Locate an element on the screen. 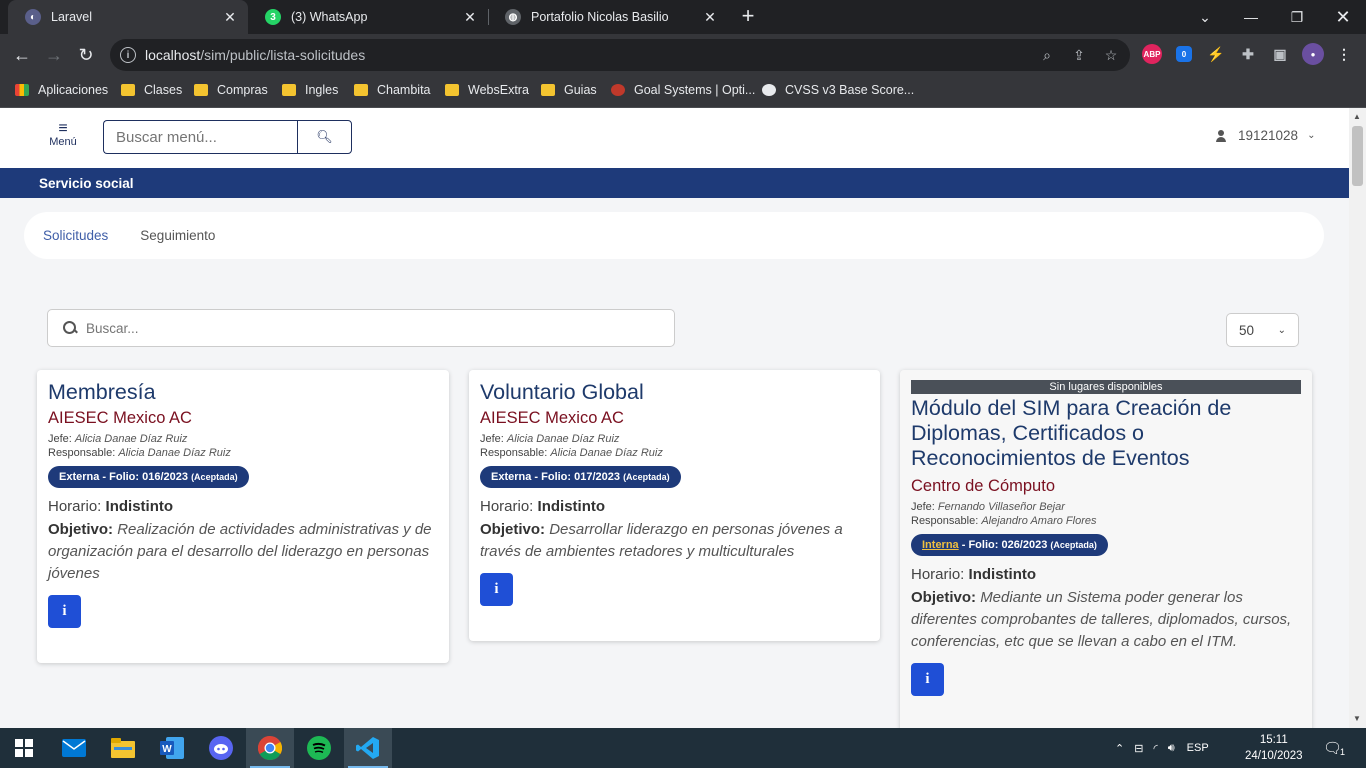 The image size is (1366, 768). menu-search: 🔍︎ is located at coordinates (227, 137).